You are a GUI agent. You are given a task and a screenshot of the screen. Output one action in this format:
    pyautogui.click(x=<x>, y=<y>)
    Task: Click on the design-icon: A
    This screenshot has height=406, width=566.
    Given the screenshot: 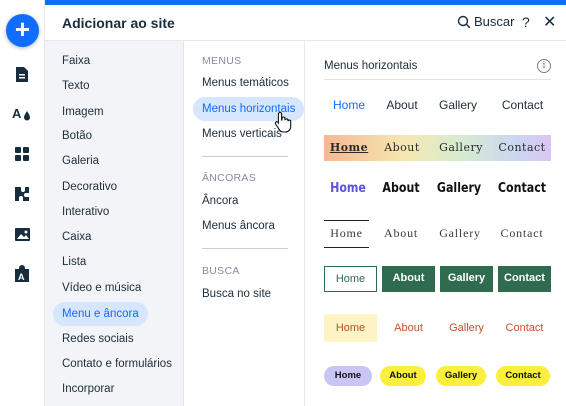 What is the action you would take?
    pyautogui.click(x=22, y=114)
    